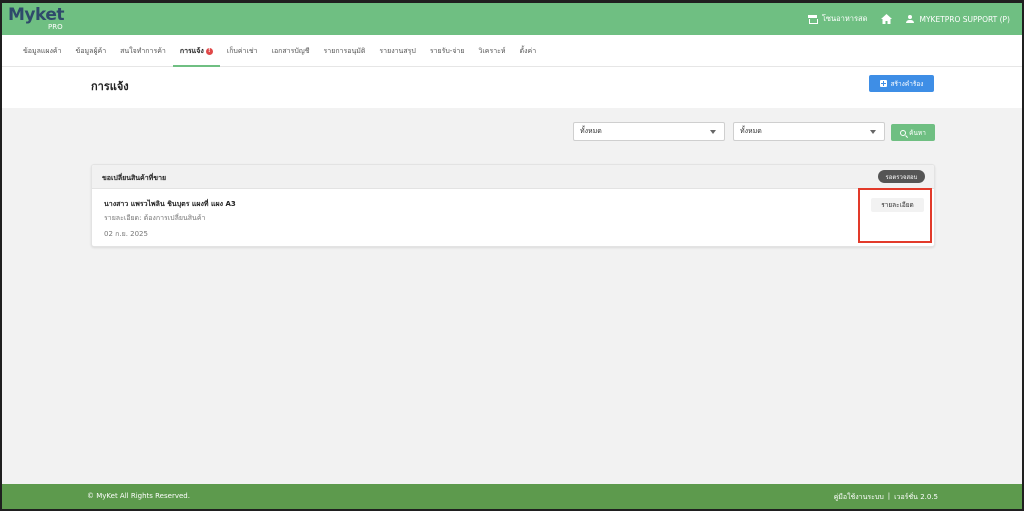 The width and height of the screenshot is (1024, 511). Describe the element at coordinates (134, 178) in the screenshot. I see `request-type-title: ขอเปลี่ยนสินค้าที่ขาย` at that location.